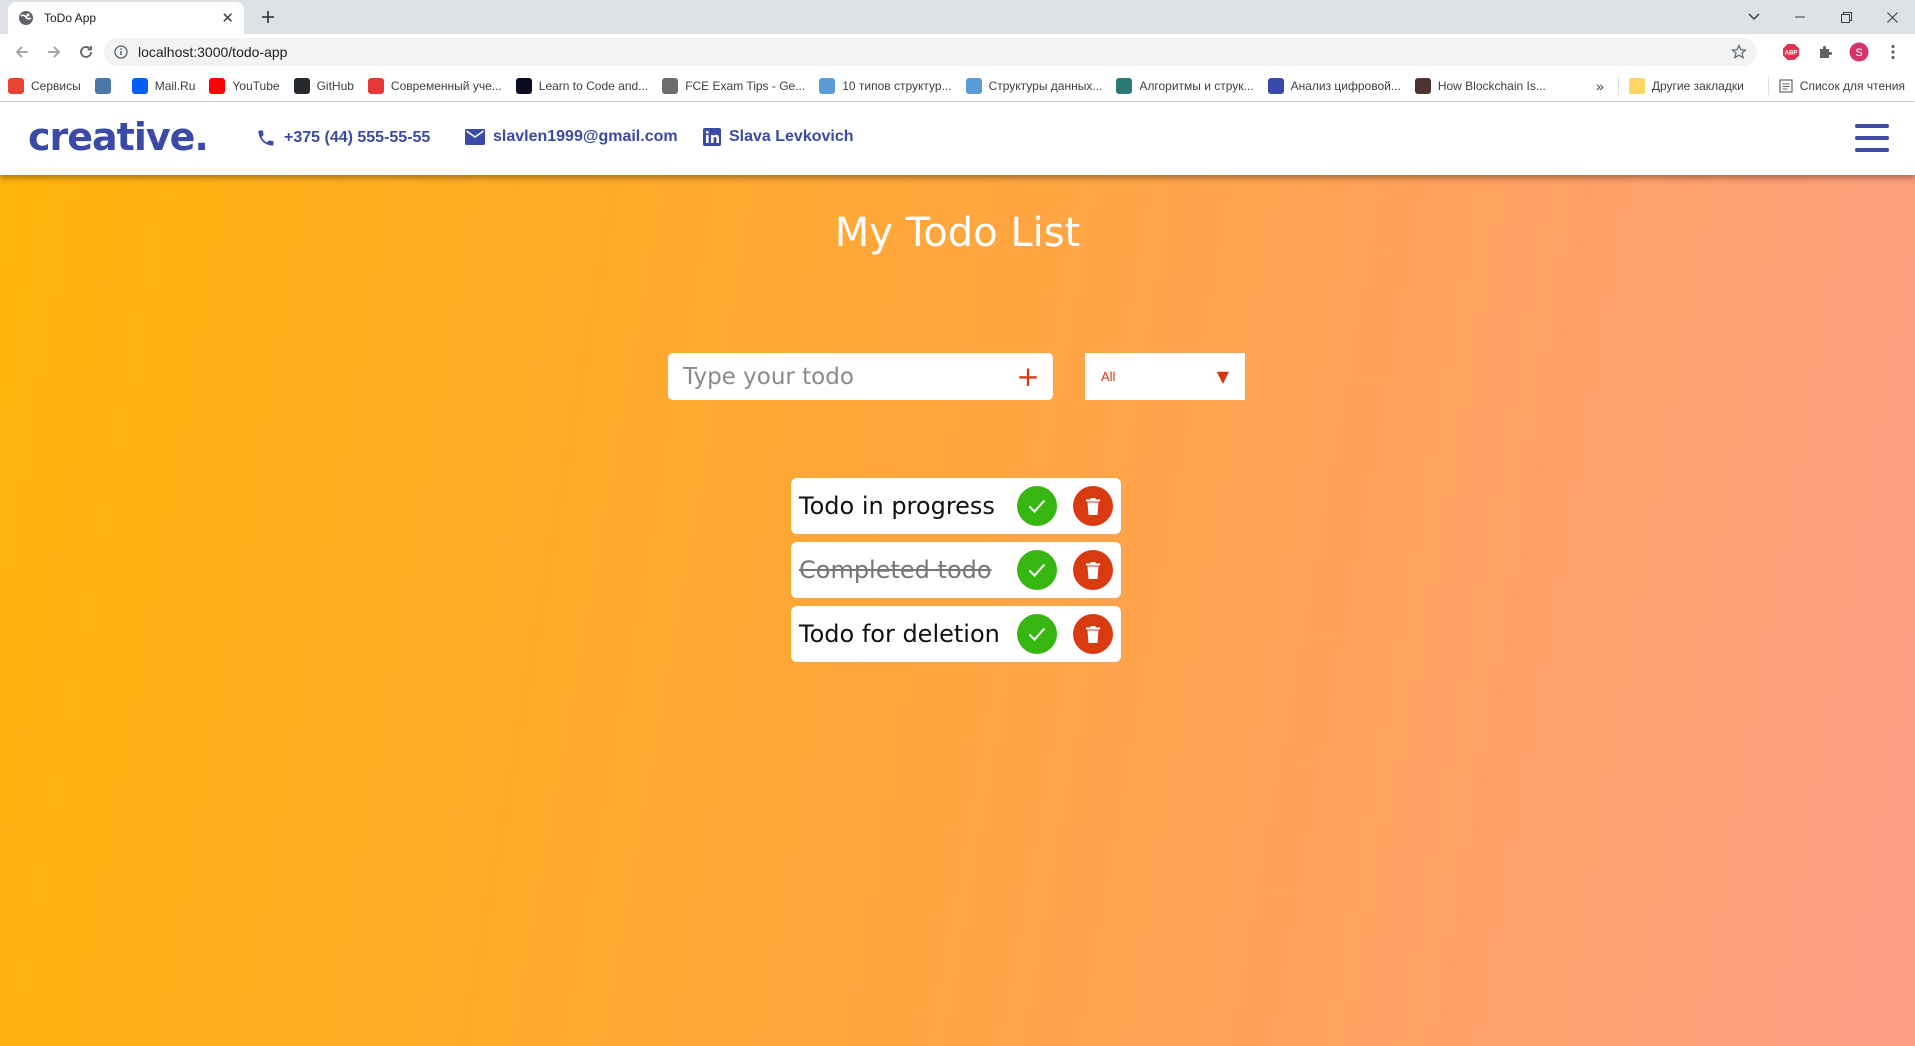  Describe the element at coordinates (335, 85) in the screenshot. I see `bookmark-label: GitHub` at that location.